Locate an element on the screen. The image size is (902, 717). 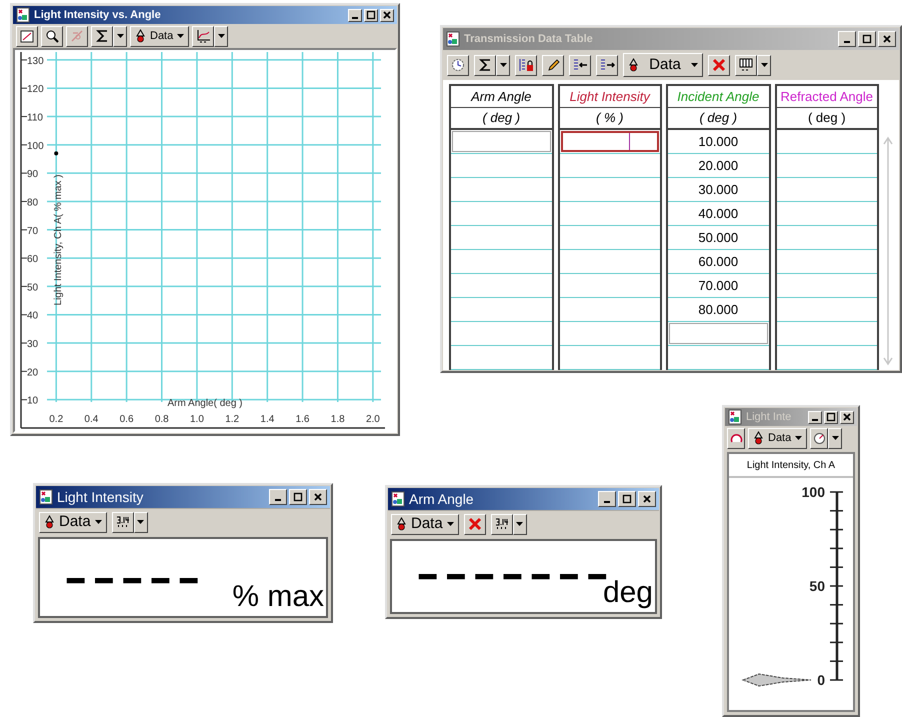
table-cell: 70.000 is located at coordinates (718, 286).